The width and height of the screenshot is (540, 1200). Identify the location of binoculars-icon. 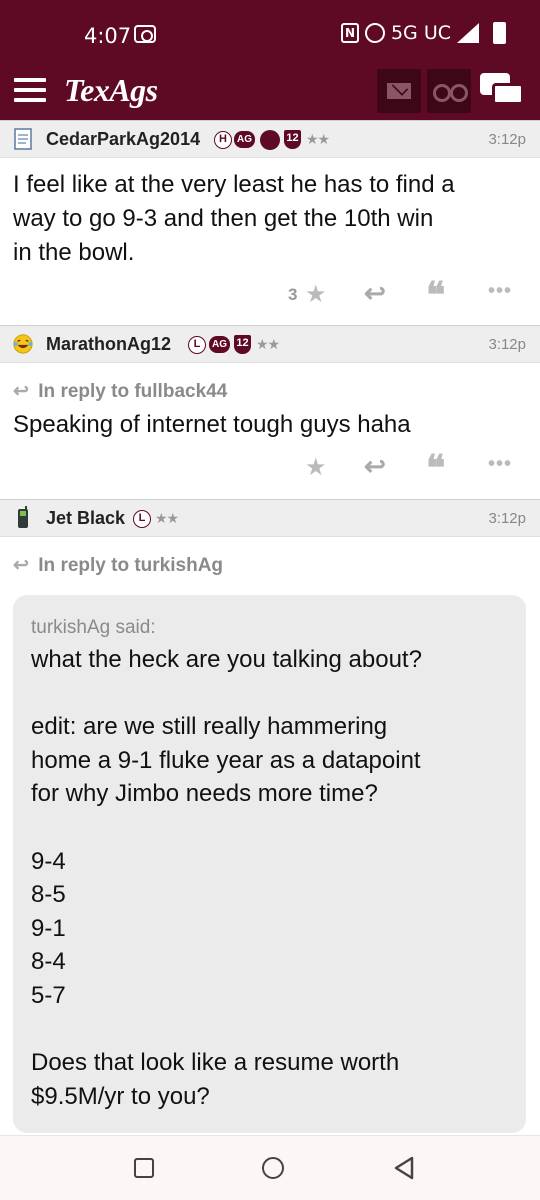
(449, 91).